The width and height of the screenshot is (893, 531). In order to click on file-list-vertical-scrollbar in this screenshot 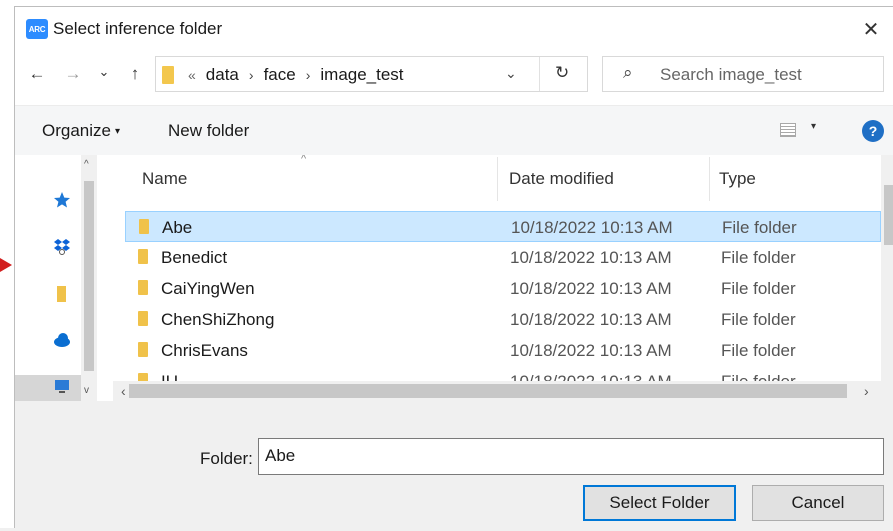, I will do `click(887, 268)`.